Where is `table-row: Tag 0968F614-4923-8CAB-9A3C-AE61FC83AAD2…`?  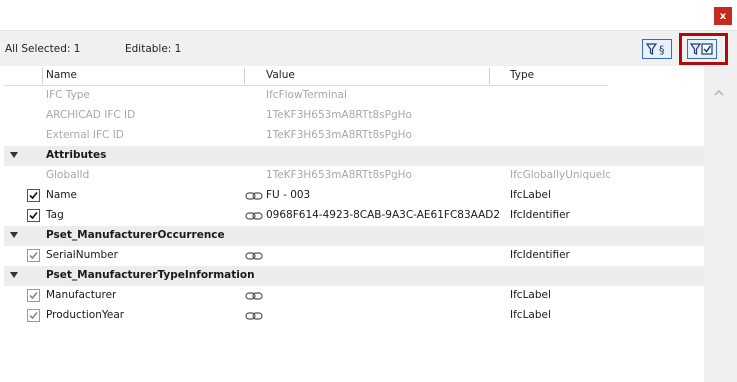 table-row: Tag 0968F614-4923-8CAB-9A3C-AE61FC83AAD2… is located at coordinates (354, 216).